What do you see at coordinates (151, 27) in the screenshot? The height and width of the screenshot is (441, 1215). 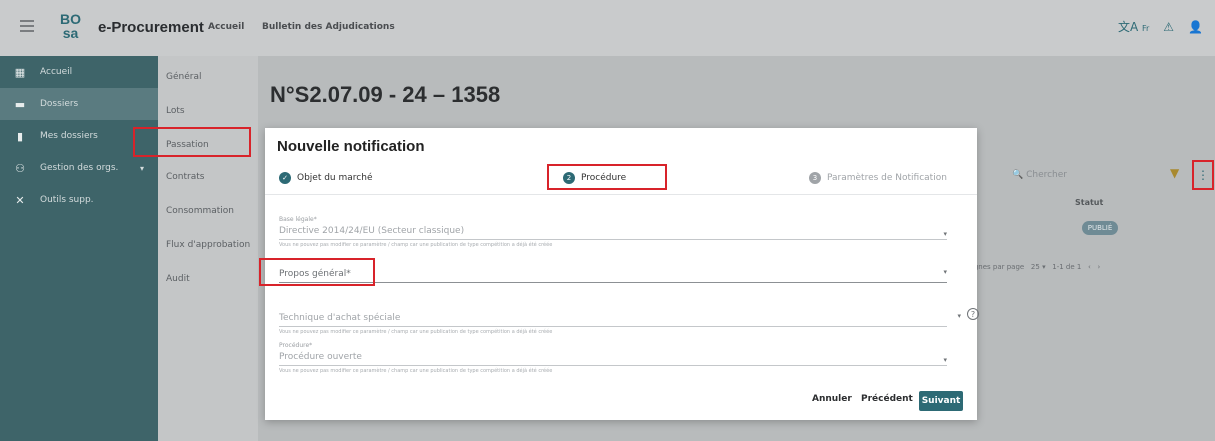 I see `app-title: e-Procurement` at bounding box center [151, 27].